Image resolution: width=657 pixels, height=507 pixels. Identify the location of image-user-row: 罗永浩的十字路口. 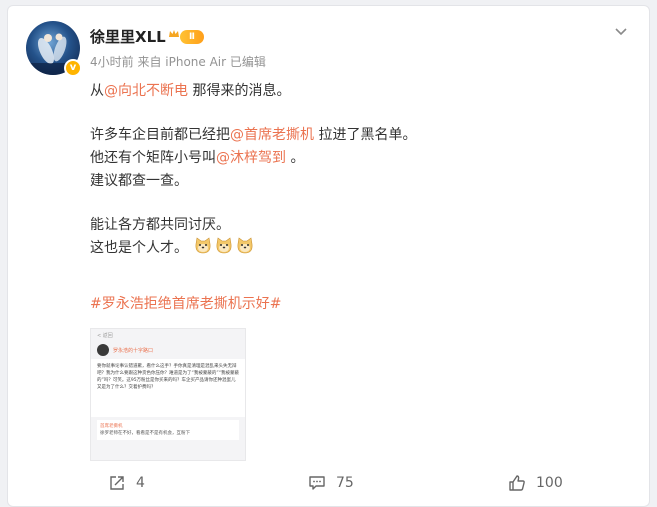
(168, 350).